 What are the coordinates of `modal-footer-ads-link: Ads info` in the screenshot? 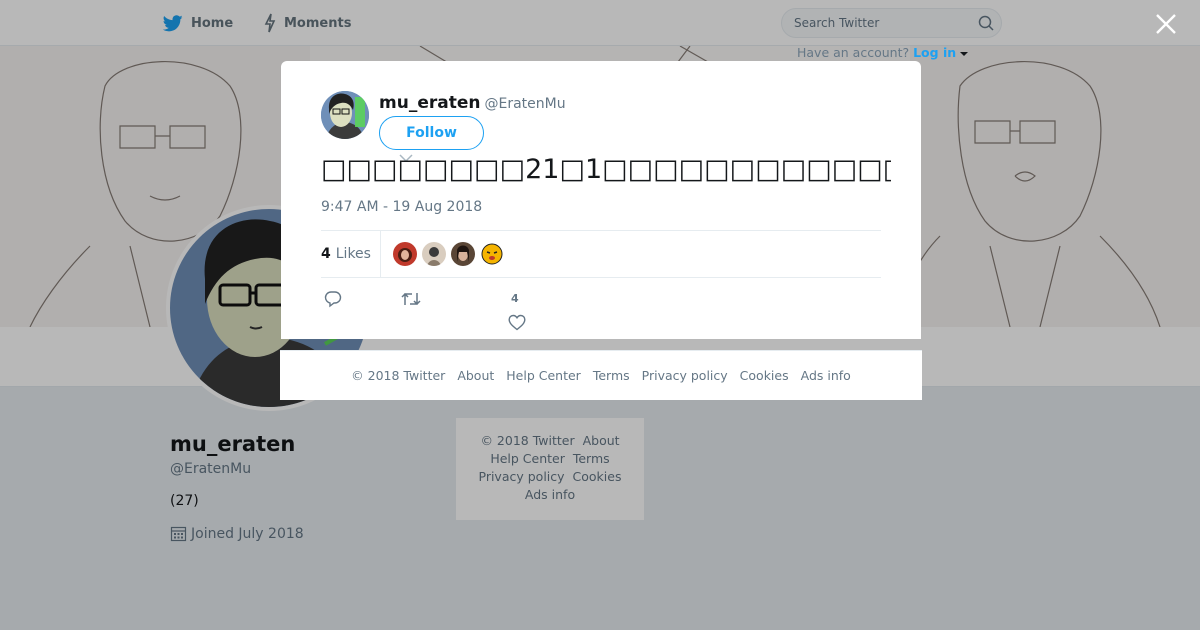 It's located at (826, 375).